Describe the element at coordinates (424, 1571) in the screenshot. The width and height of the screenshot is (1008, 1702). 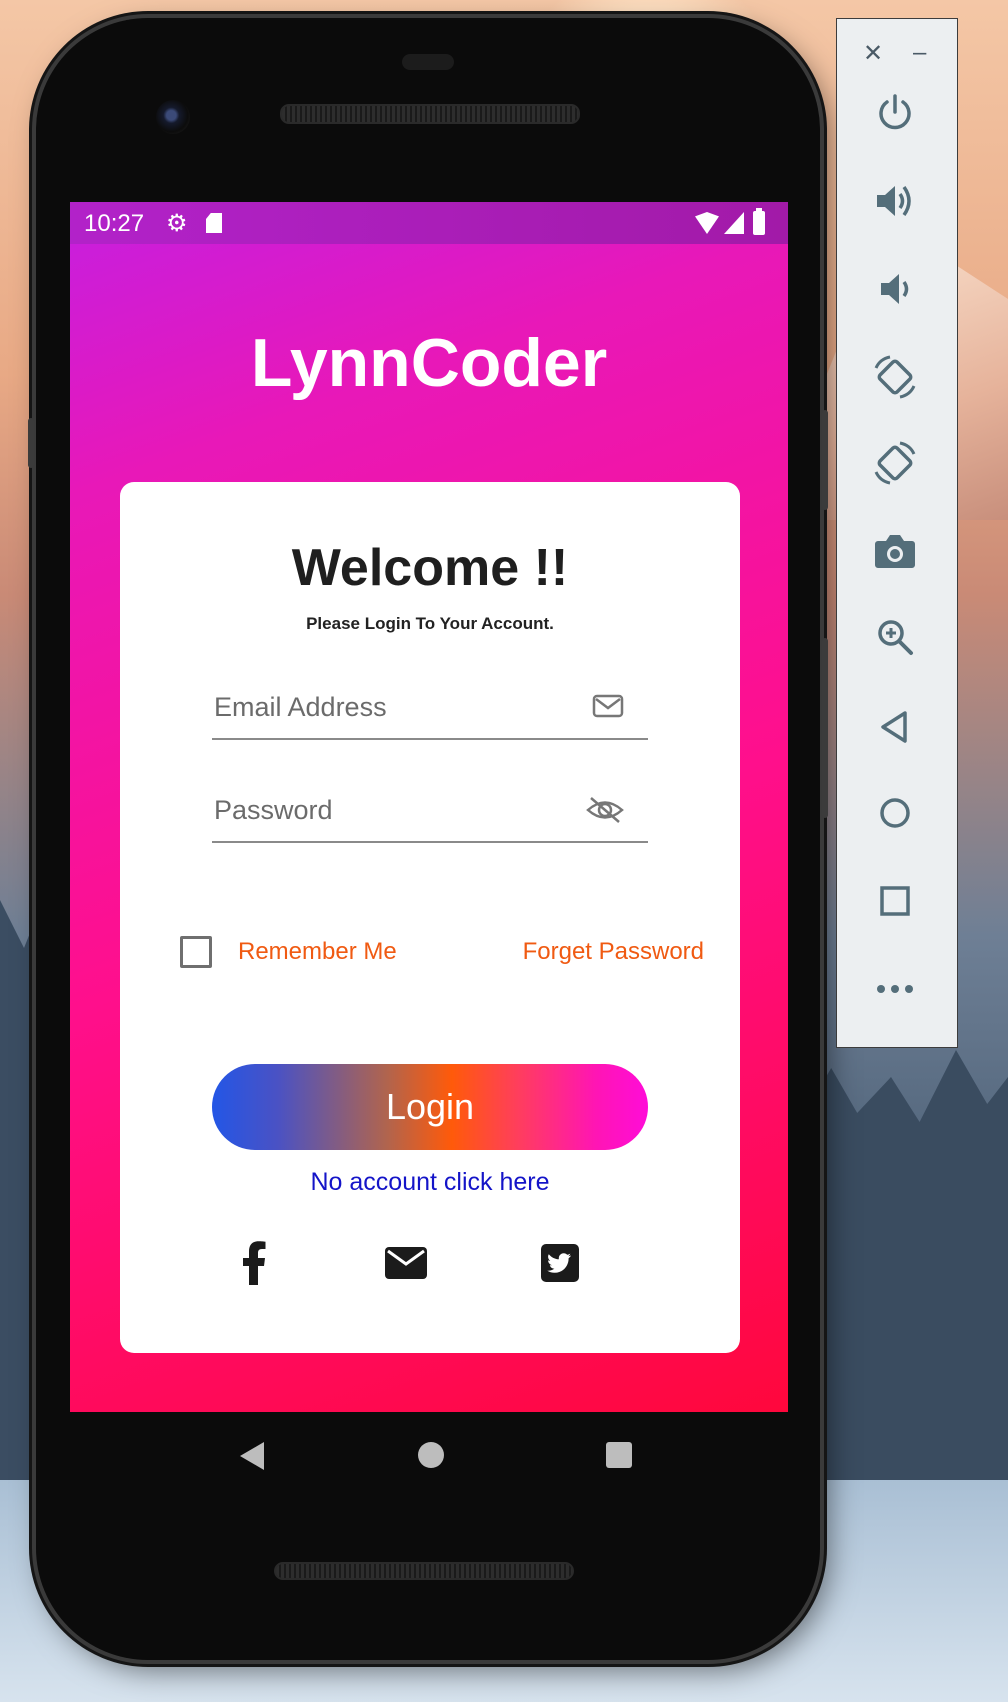
I see `phone-bottom-speaker` at that location.